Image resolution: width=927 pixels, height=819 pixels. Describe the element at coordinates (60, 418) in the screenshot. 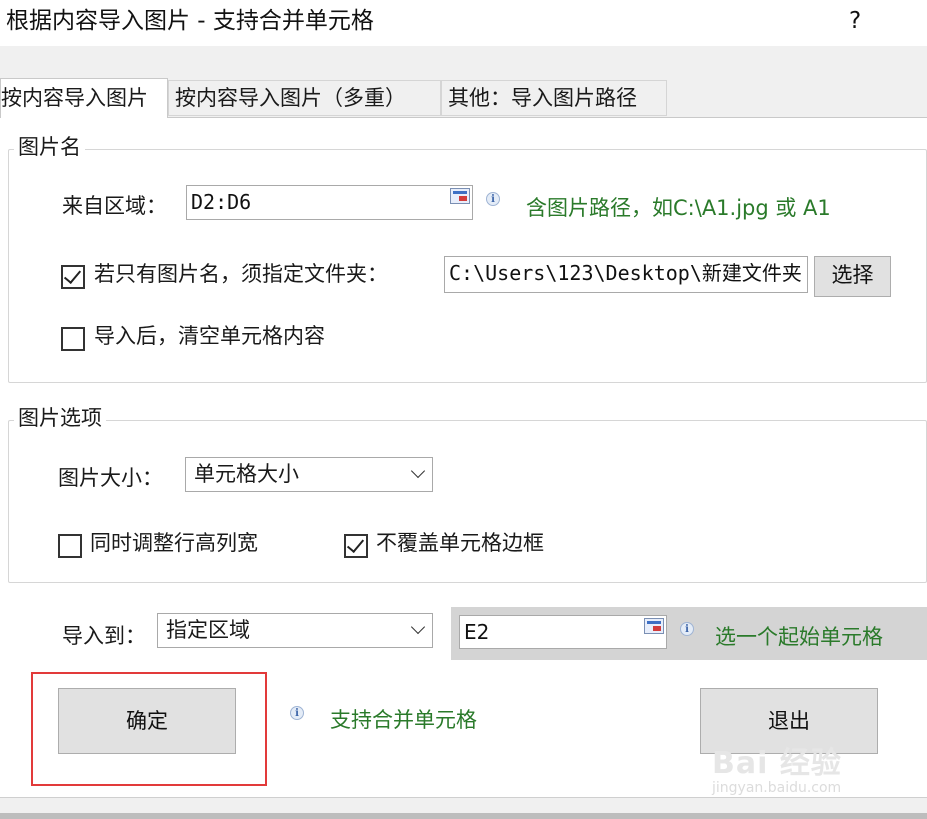

I see `image-options-legend: 图片选项` at that location.